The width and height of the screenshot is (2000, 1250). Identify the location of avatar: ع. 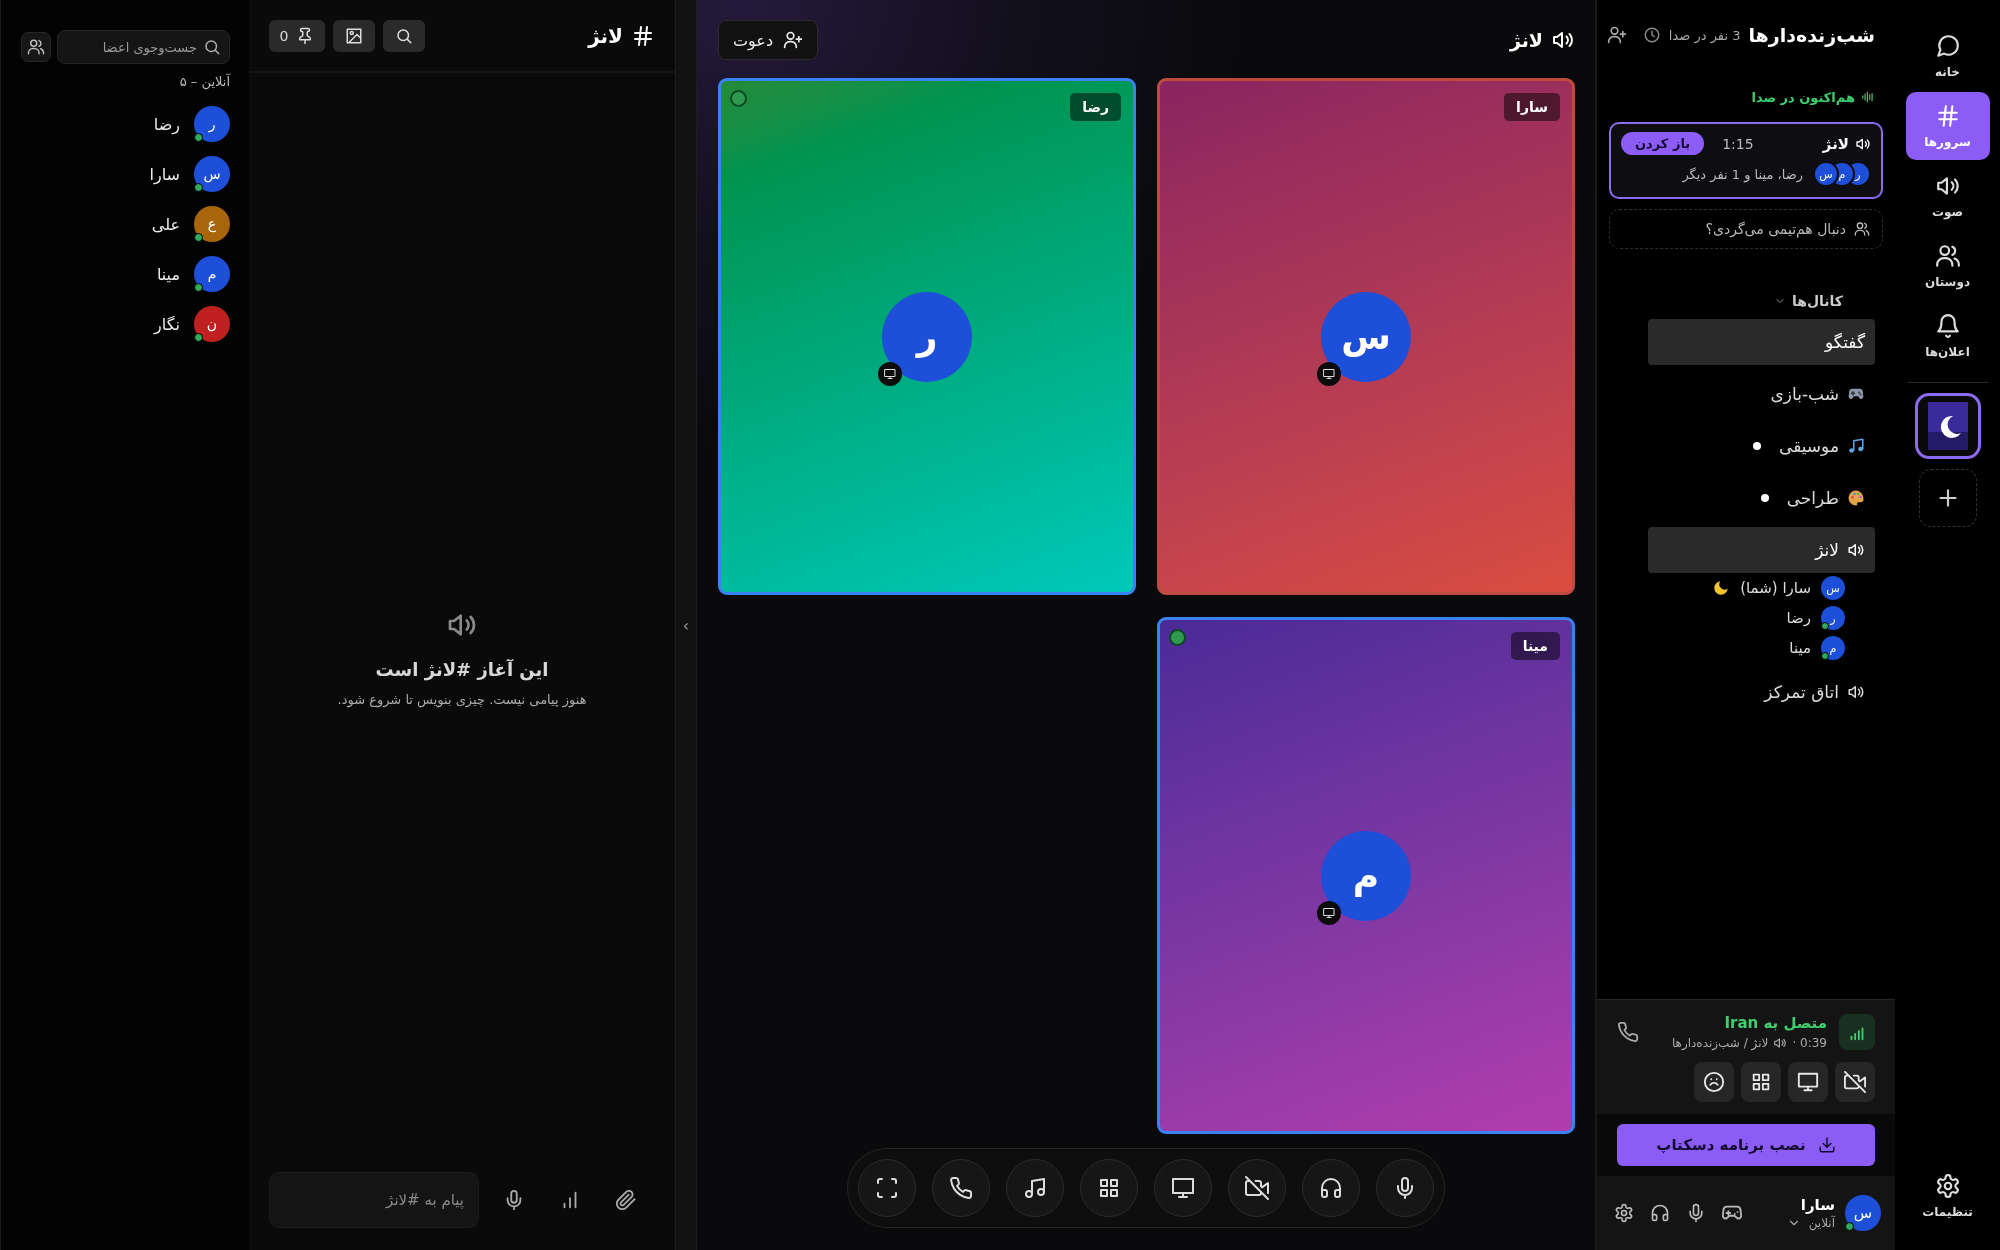
(212, 224).